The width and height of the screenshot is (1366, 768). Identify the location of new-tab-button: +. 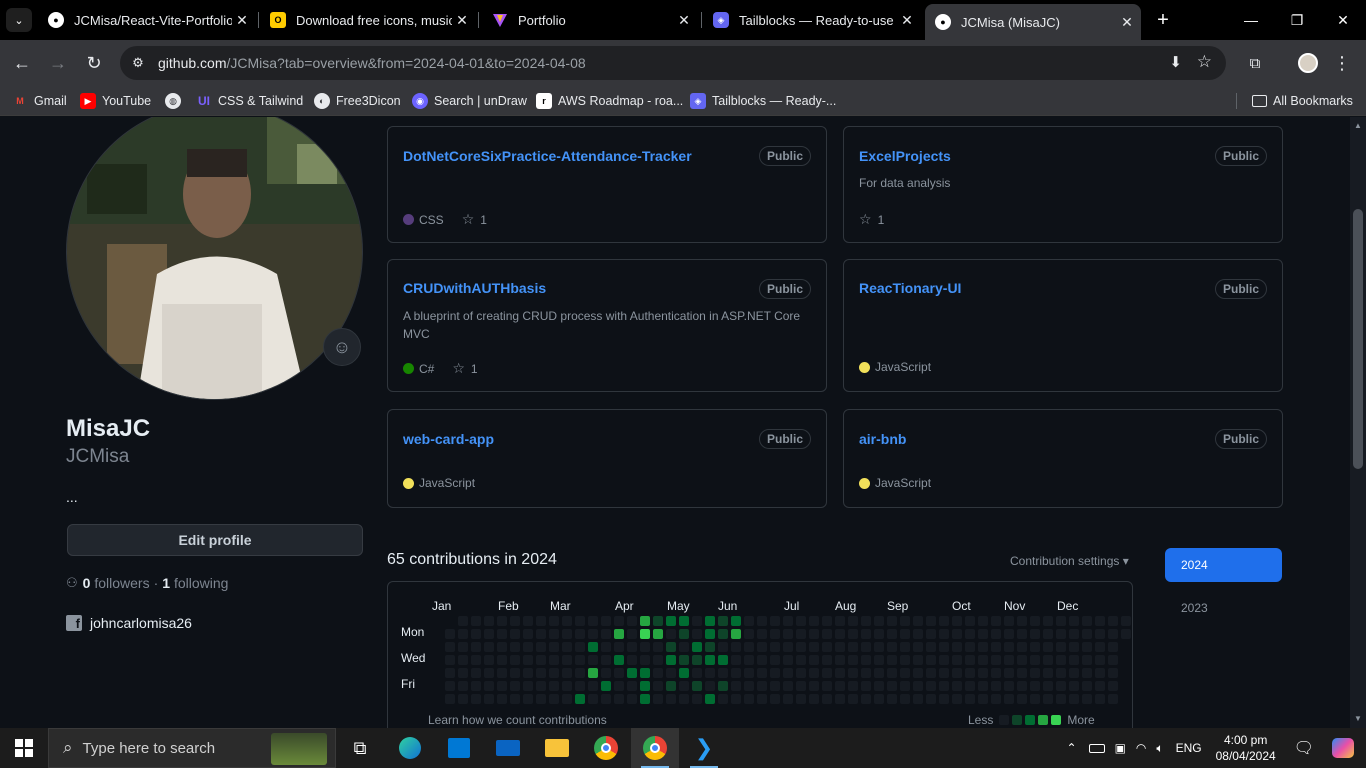
(1163, 20).